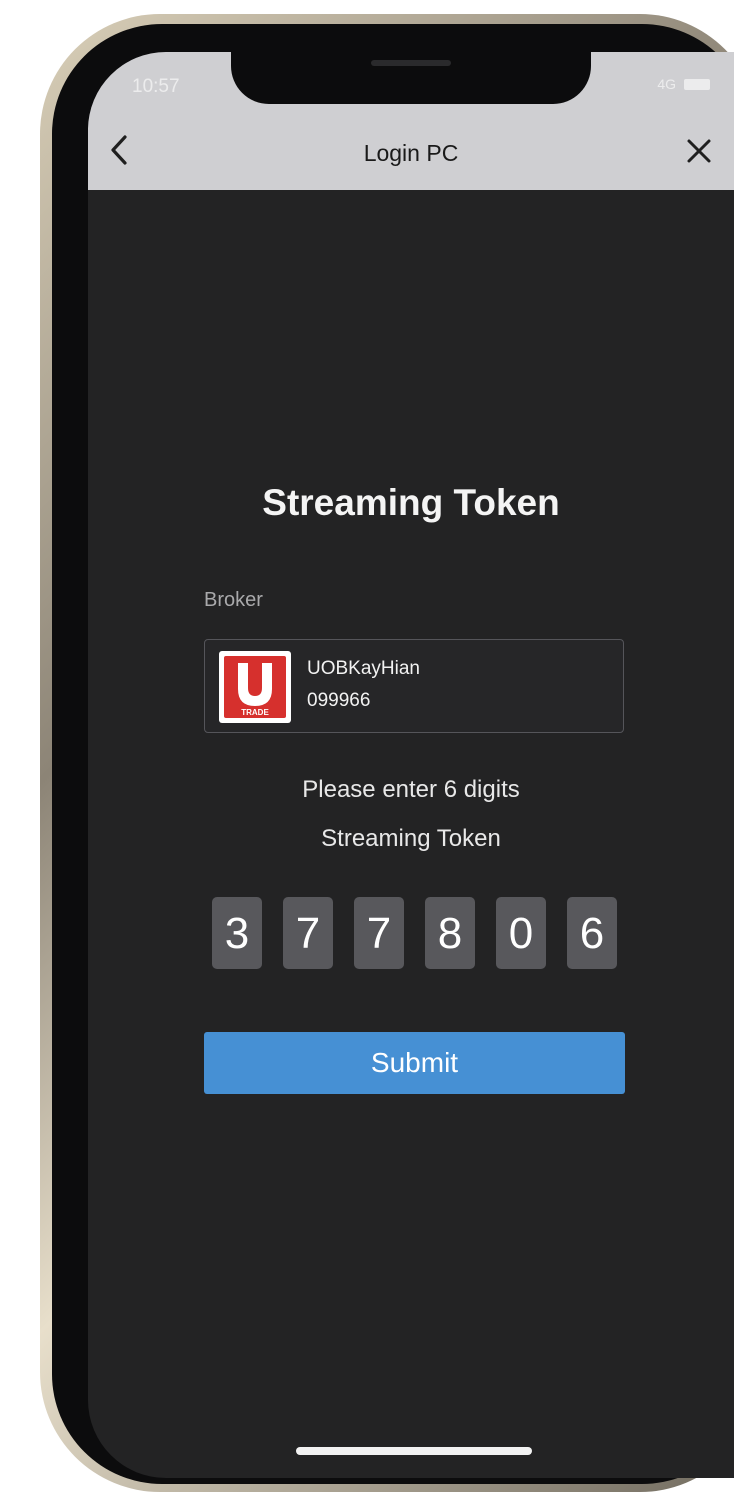 This screenshot has height=1493, width=734. Describe the element at coordinates (411, 502) in the screenshot. I see `page-title: Streaming Token` at that location.